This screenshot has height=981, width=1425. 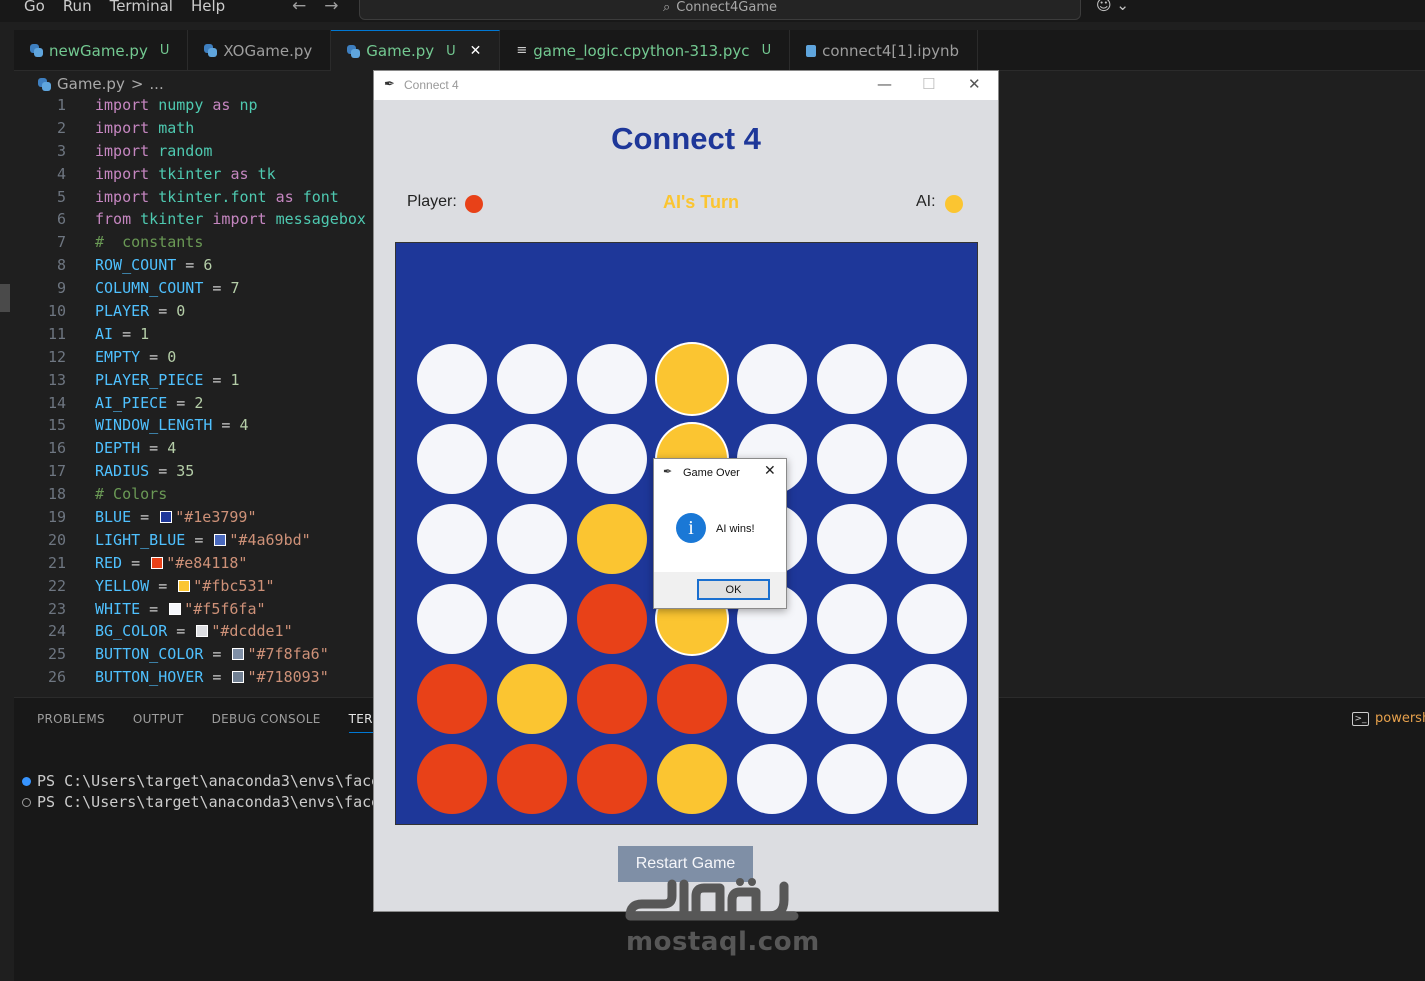 I want to click on tab-game-logic-pyc: ≡ game_logic.cpython-313.pyc U, so click(x=645, y=50).